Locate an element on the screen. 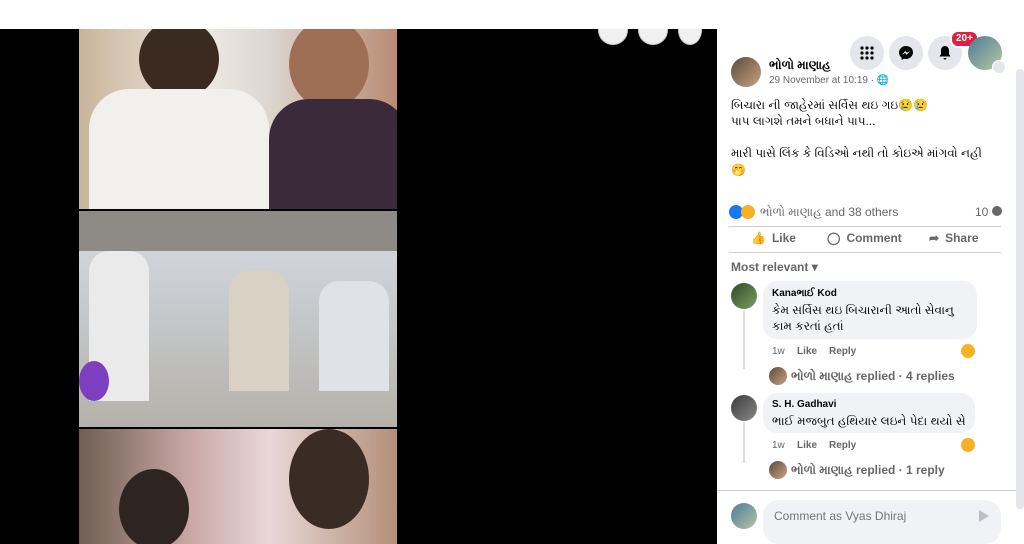 The image size is (1024, 544). menu-button is located at coordinates (867, 53).